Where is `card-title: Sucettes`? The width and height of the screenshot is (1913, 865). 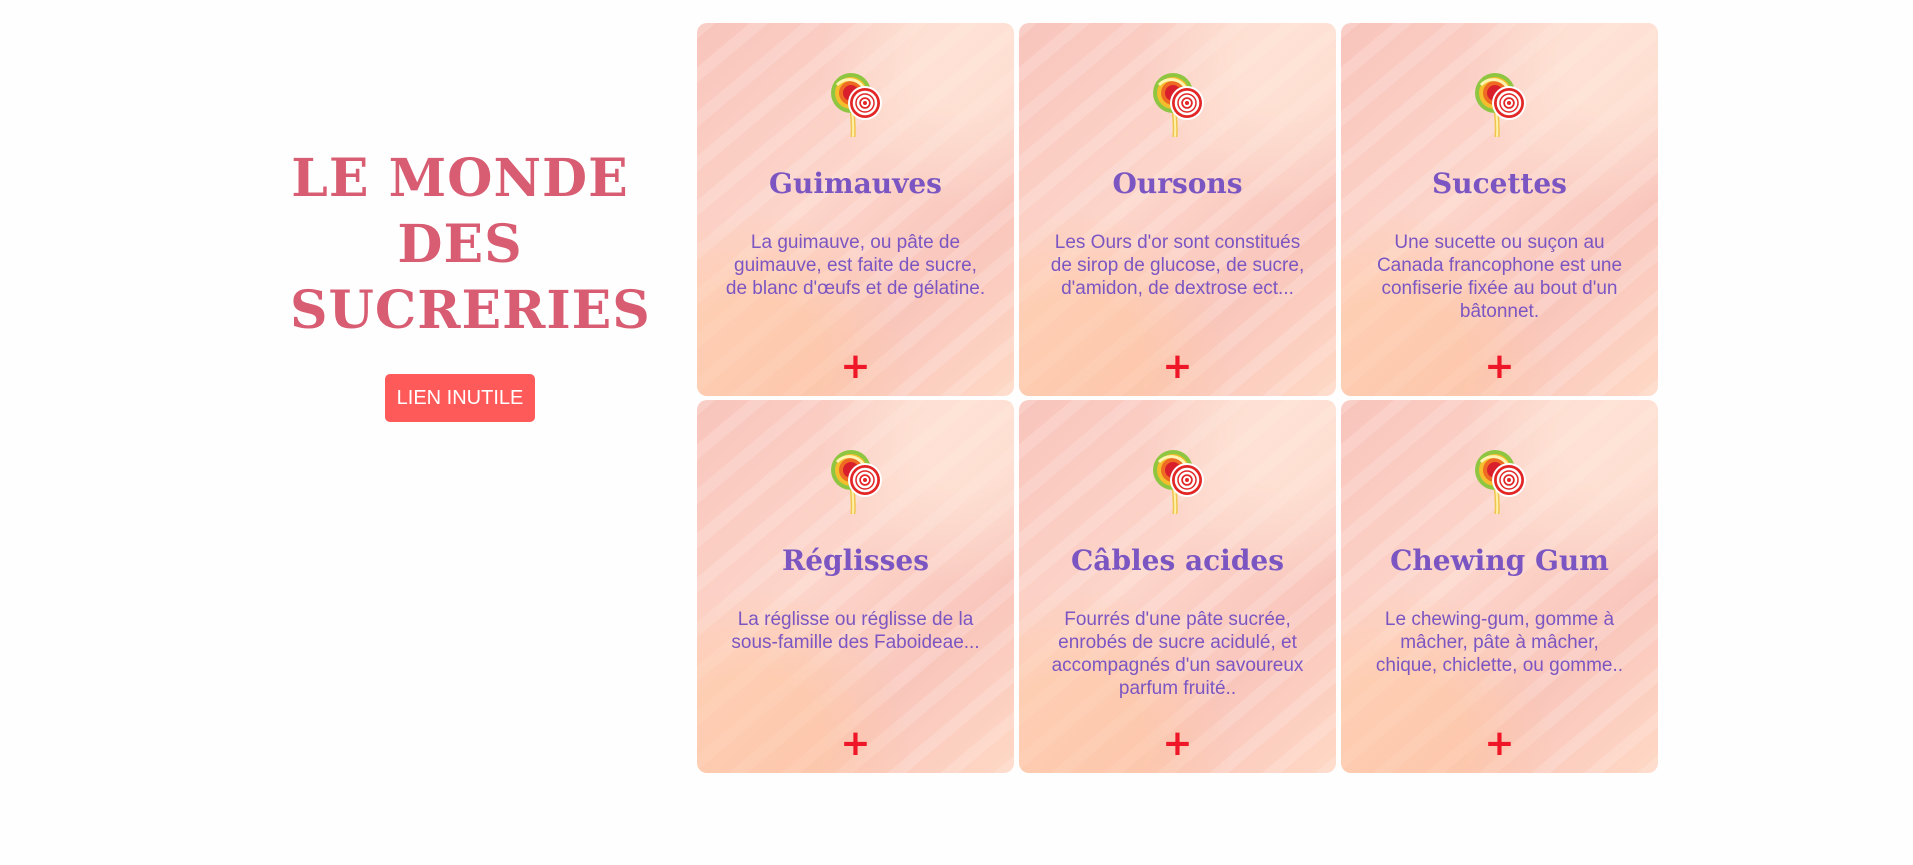 card-title: Sucettes is located at coordinates (1499, 183).